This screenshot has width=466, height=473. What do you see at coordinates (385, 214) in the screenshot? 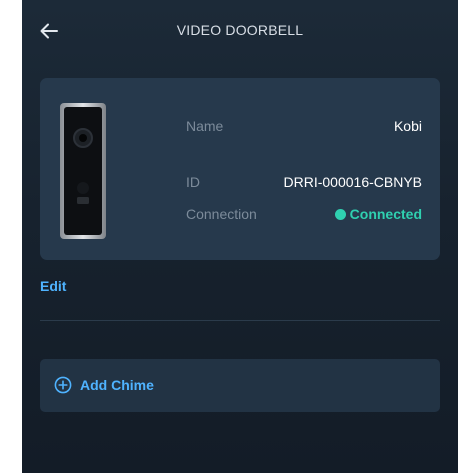
I see `connection-value: Connected` at bounding box center [385, 214].